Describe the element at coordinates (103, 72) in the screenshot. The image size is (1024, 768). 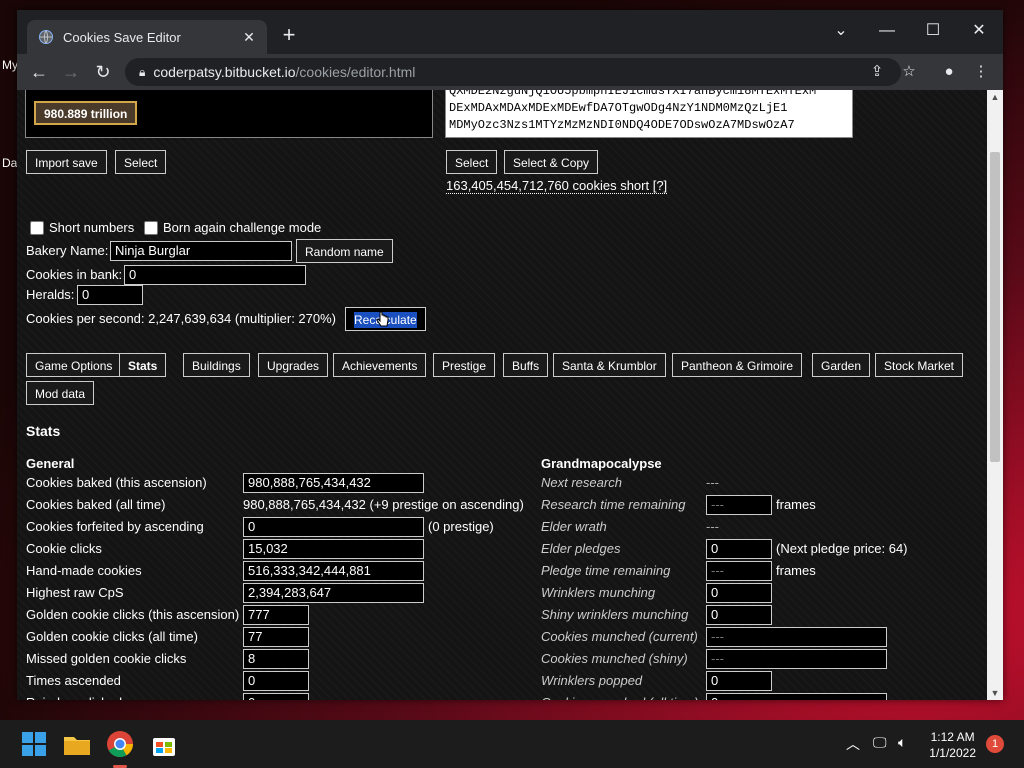
I see `reload-icon: ↻` at that location.